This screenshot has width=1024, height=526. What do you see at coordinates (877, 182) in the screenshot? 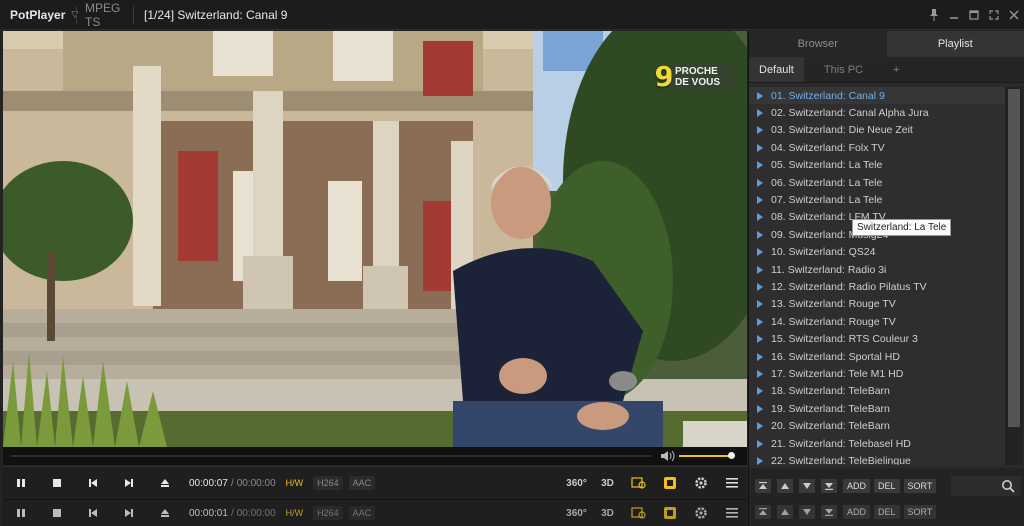
I see `playlist-item: 06. Switzerland: La Tele` at bounding box center [877, 182].